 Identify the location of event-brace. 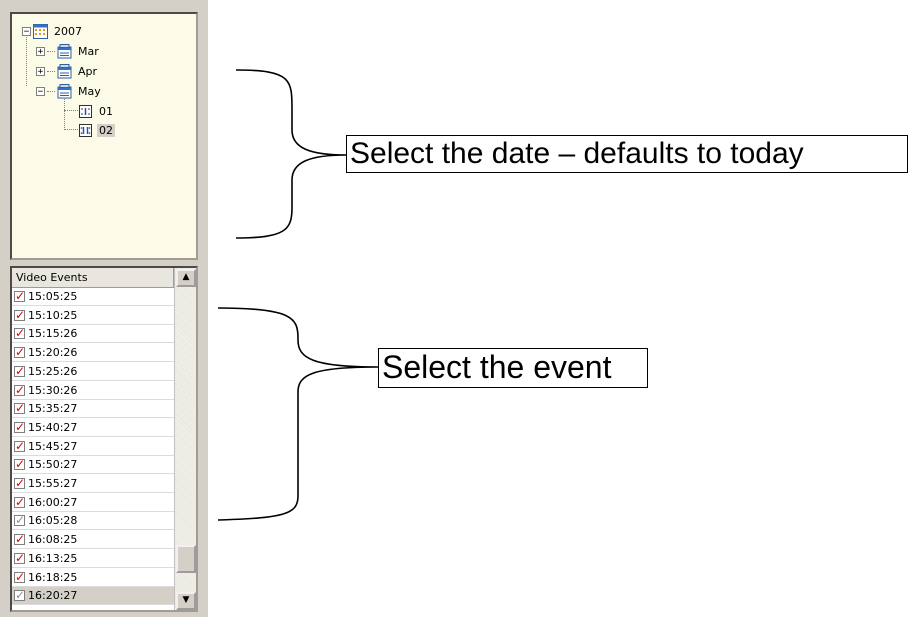
(298, 414).